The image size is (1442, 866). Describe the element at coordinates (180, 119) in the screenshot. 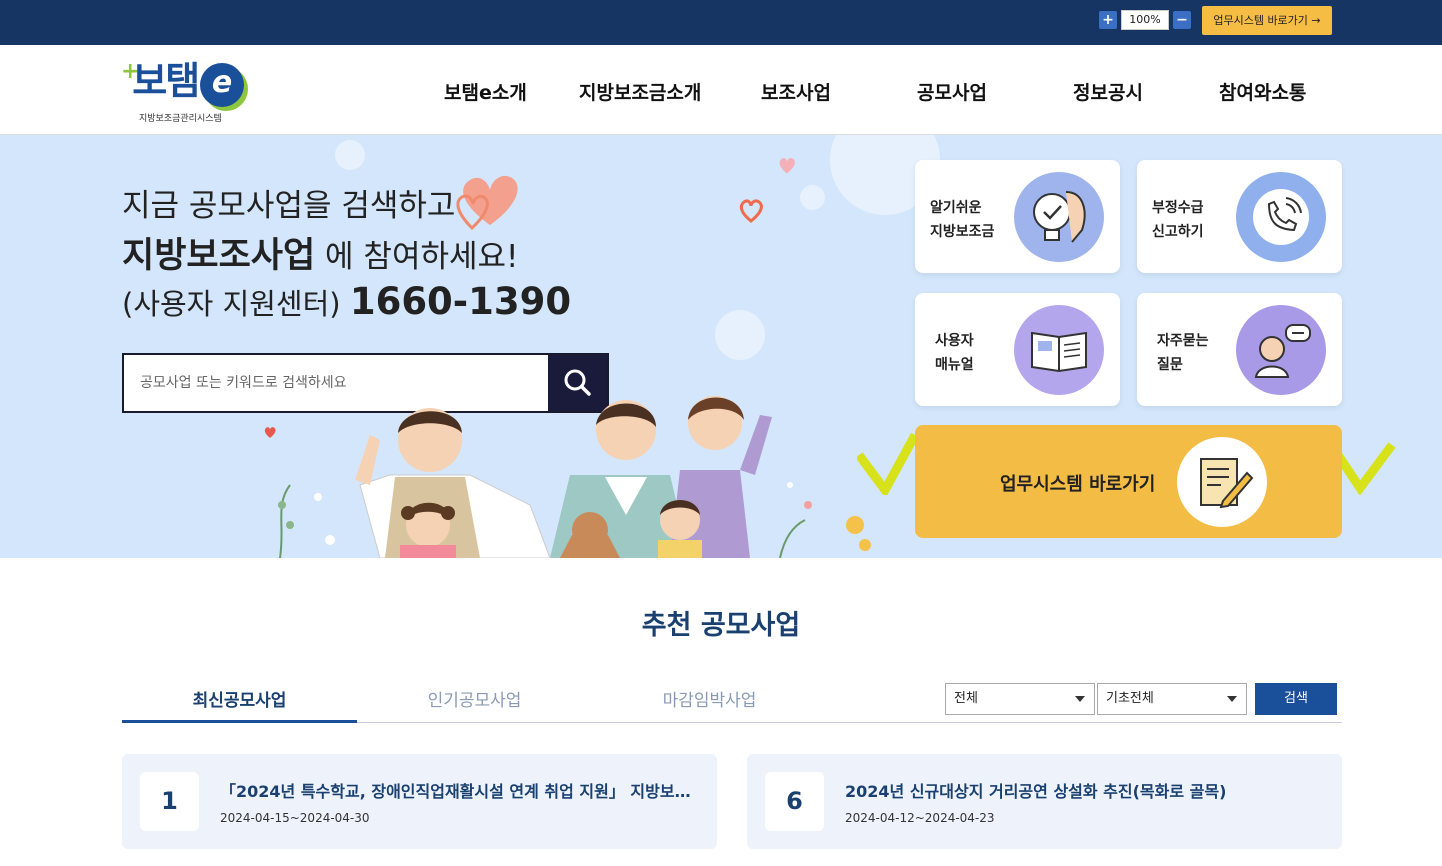

I see `logo-subtitle: 지방보조금관리시스템` at that location.